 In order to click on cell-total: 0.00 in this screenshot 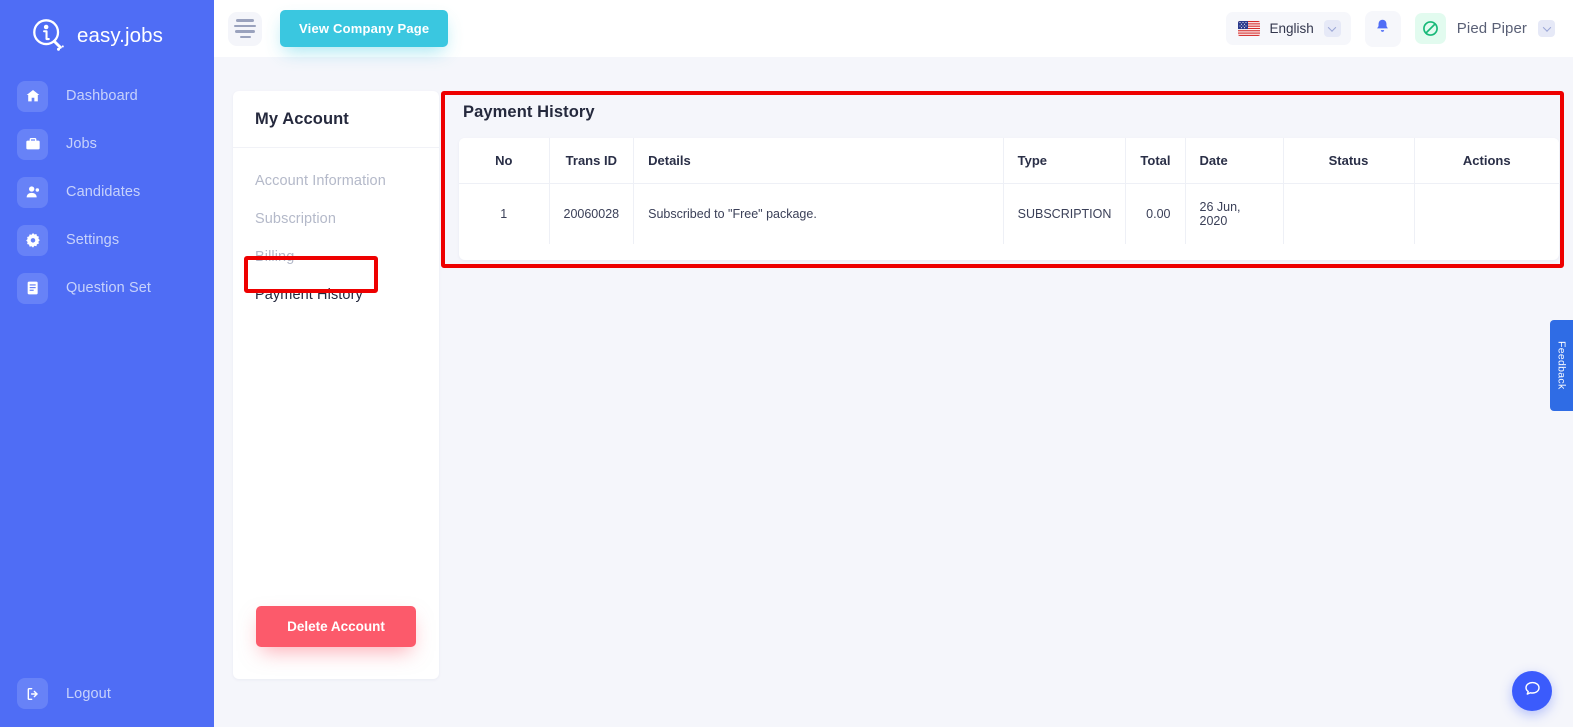, I will do `click(1155, 213)`.